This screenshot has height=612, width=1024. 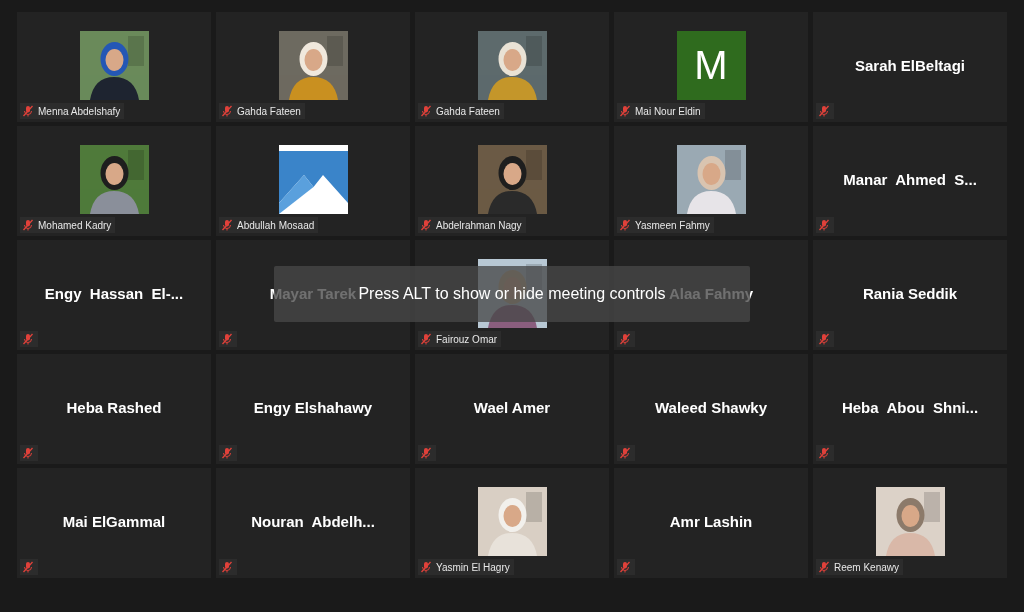 What do you see at coordinates (276, 225) in the screenshot?
I see `participant-name: Abdullah Mosaad` at bounding box center [276, 225].